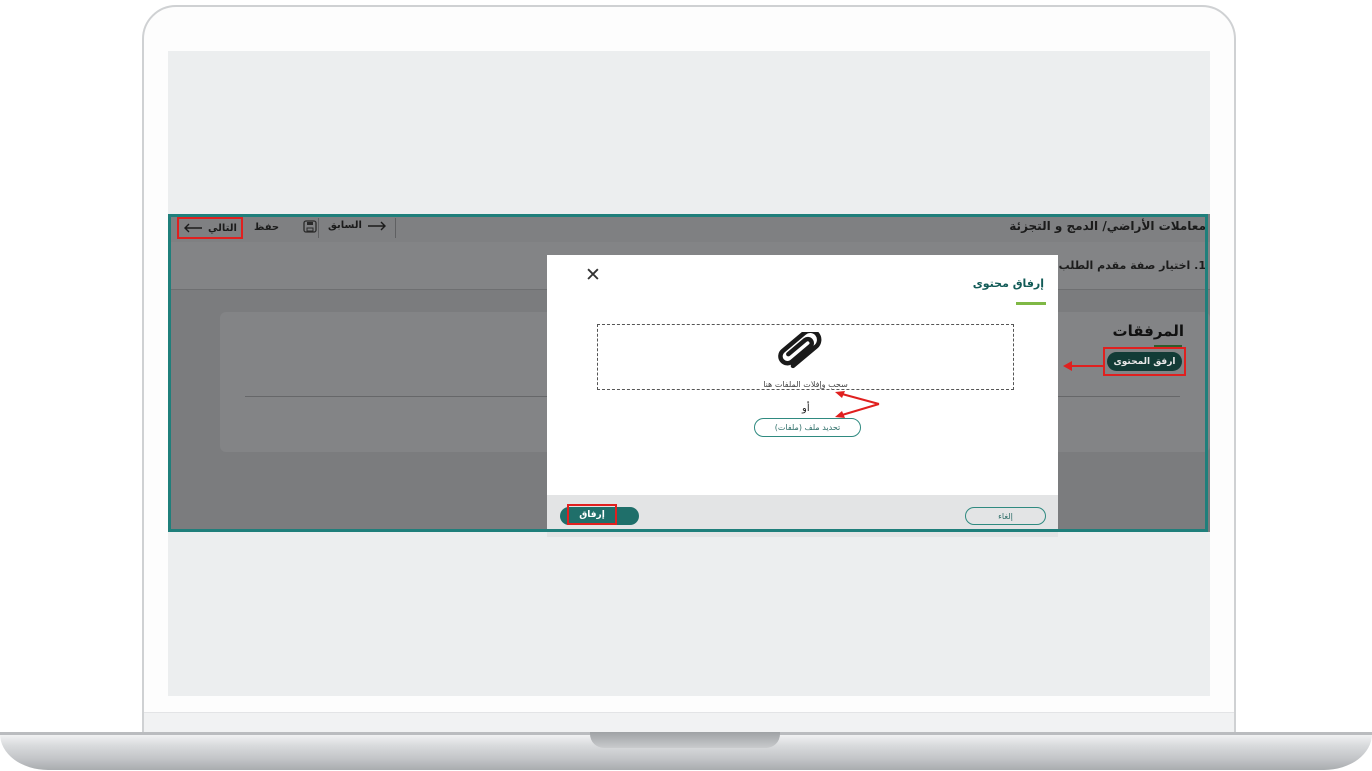 The width and height of the screenshot is (1372, 771). I want to click on annotation-arrows, so click(857, 404).